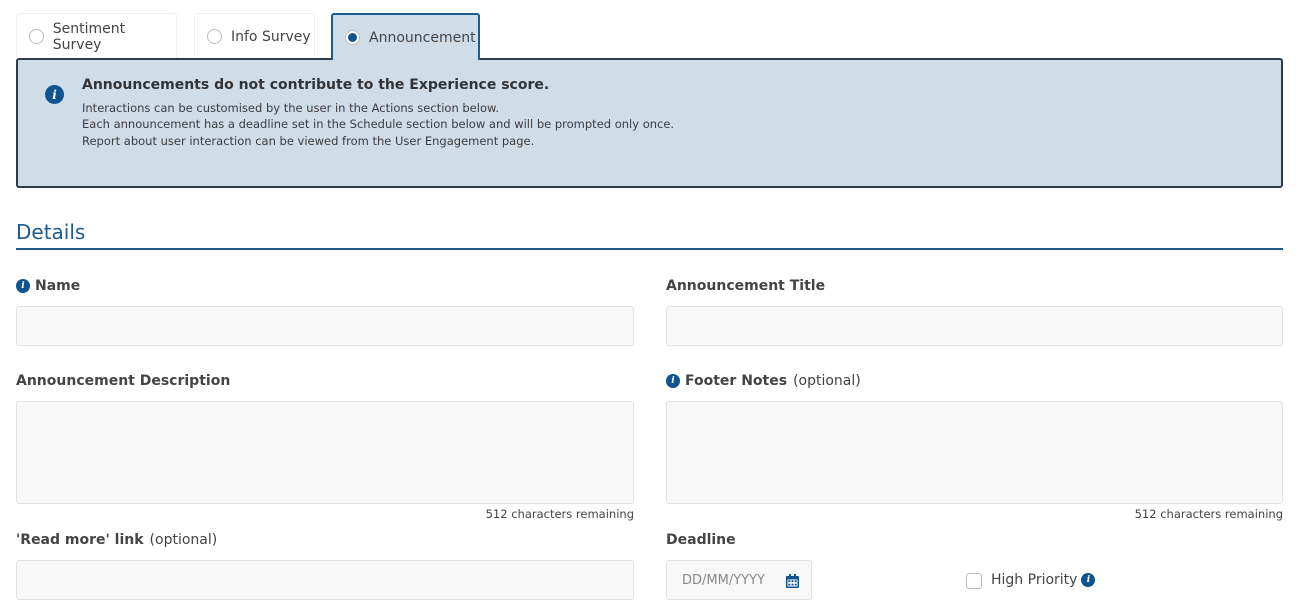 Image resolution: width=1298 pixels, height=616 pixels. I want to click on description-label: Announcement Description, so click(123, 381).